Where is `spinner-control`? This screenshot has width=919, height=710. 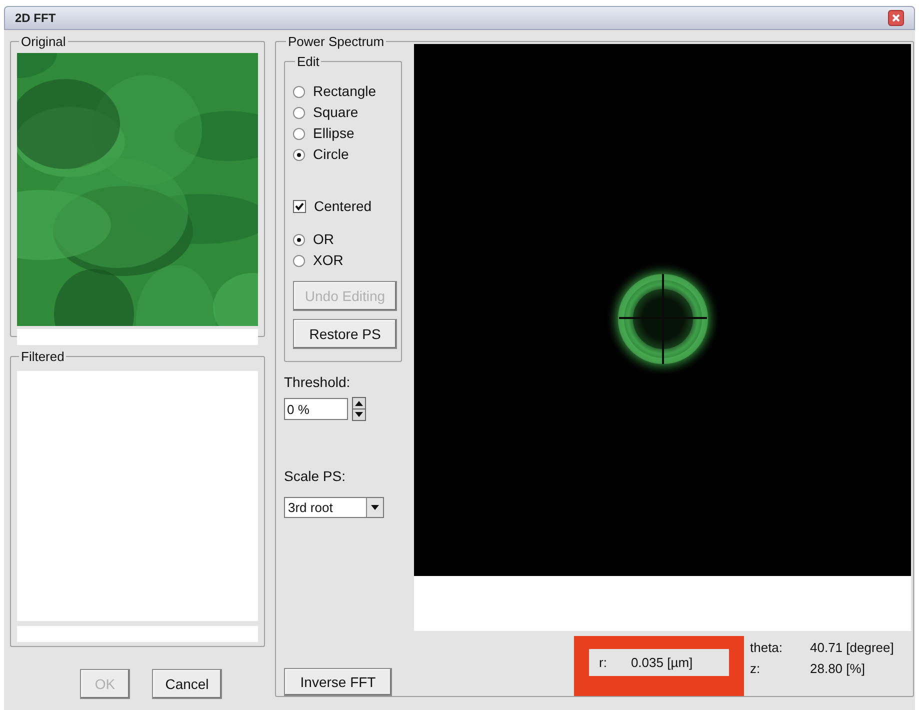 spinner-control is located at coordinates (359, 409).